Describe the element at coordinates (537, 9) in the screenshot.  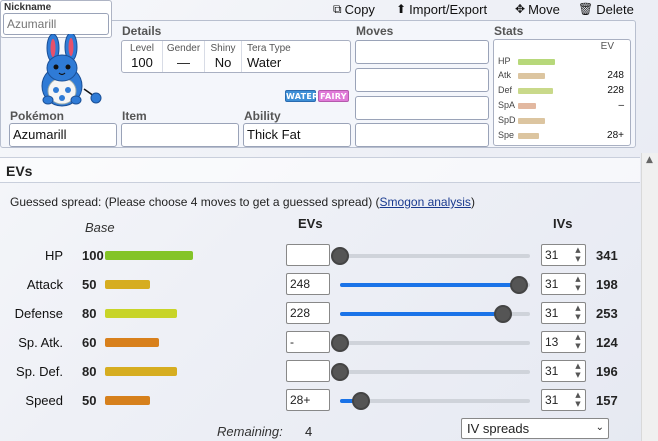
I see `move-button: ✥ Move` at that location.